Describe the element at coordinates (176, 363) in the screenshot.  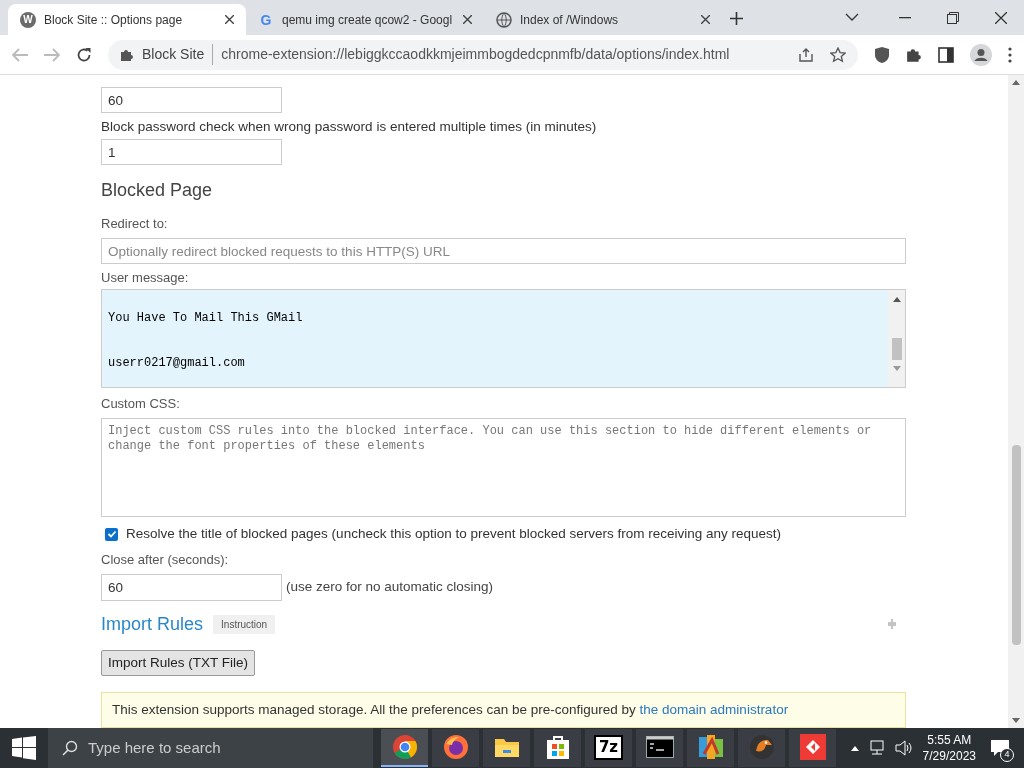
I see `message-line: userr0217@gmail.com` at that location.